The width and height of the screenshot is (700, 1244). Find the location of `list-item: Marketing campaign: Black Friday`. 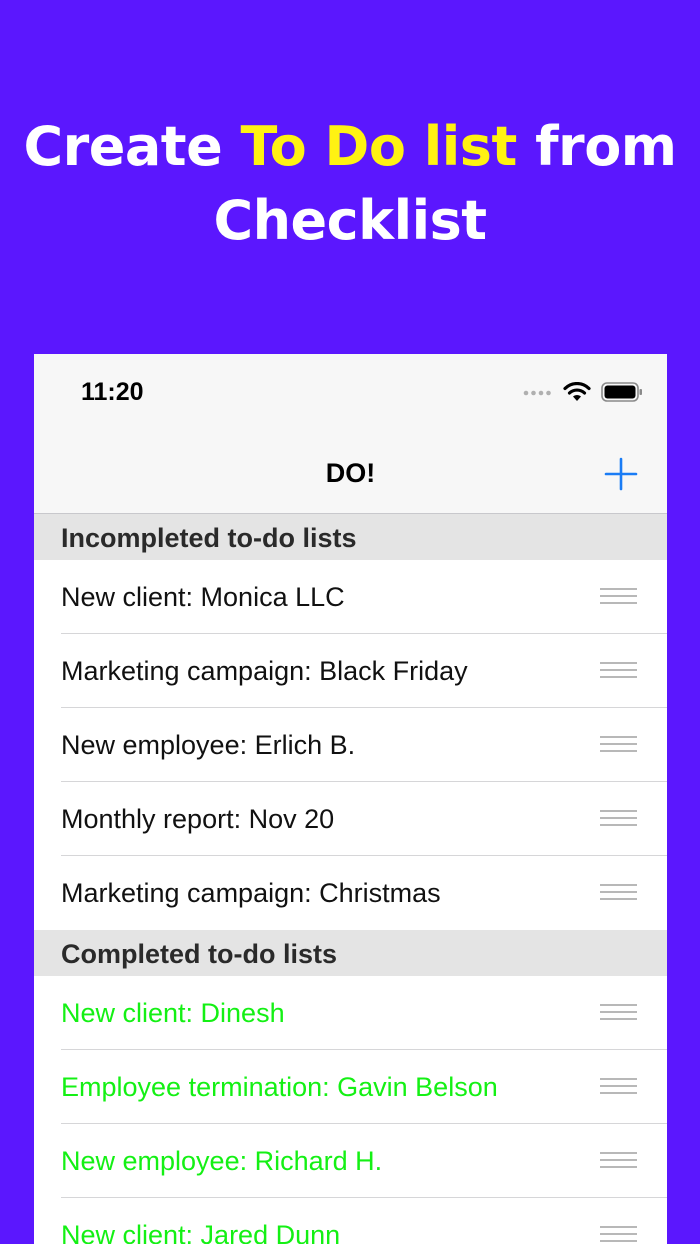

list-item: Marketing campaign: Black Friday is located at coordinates (350, 671).